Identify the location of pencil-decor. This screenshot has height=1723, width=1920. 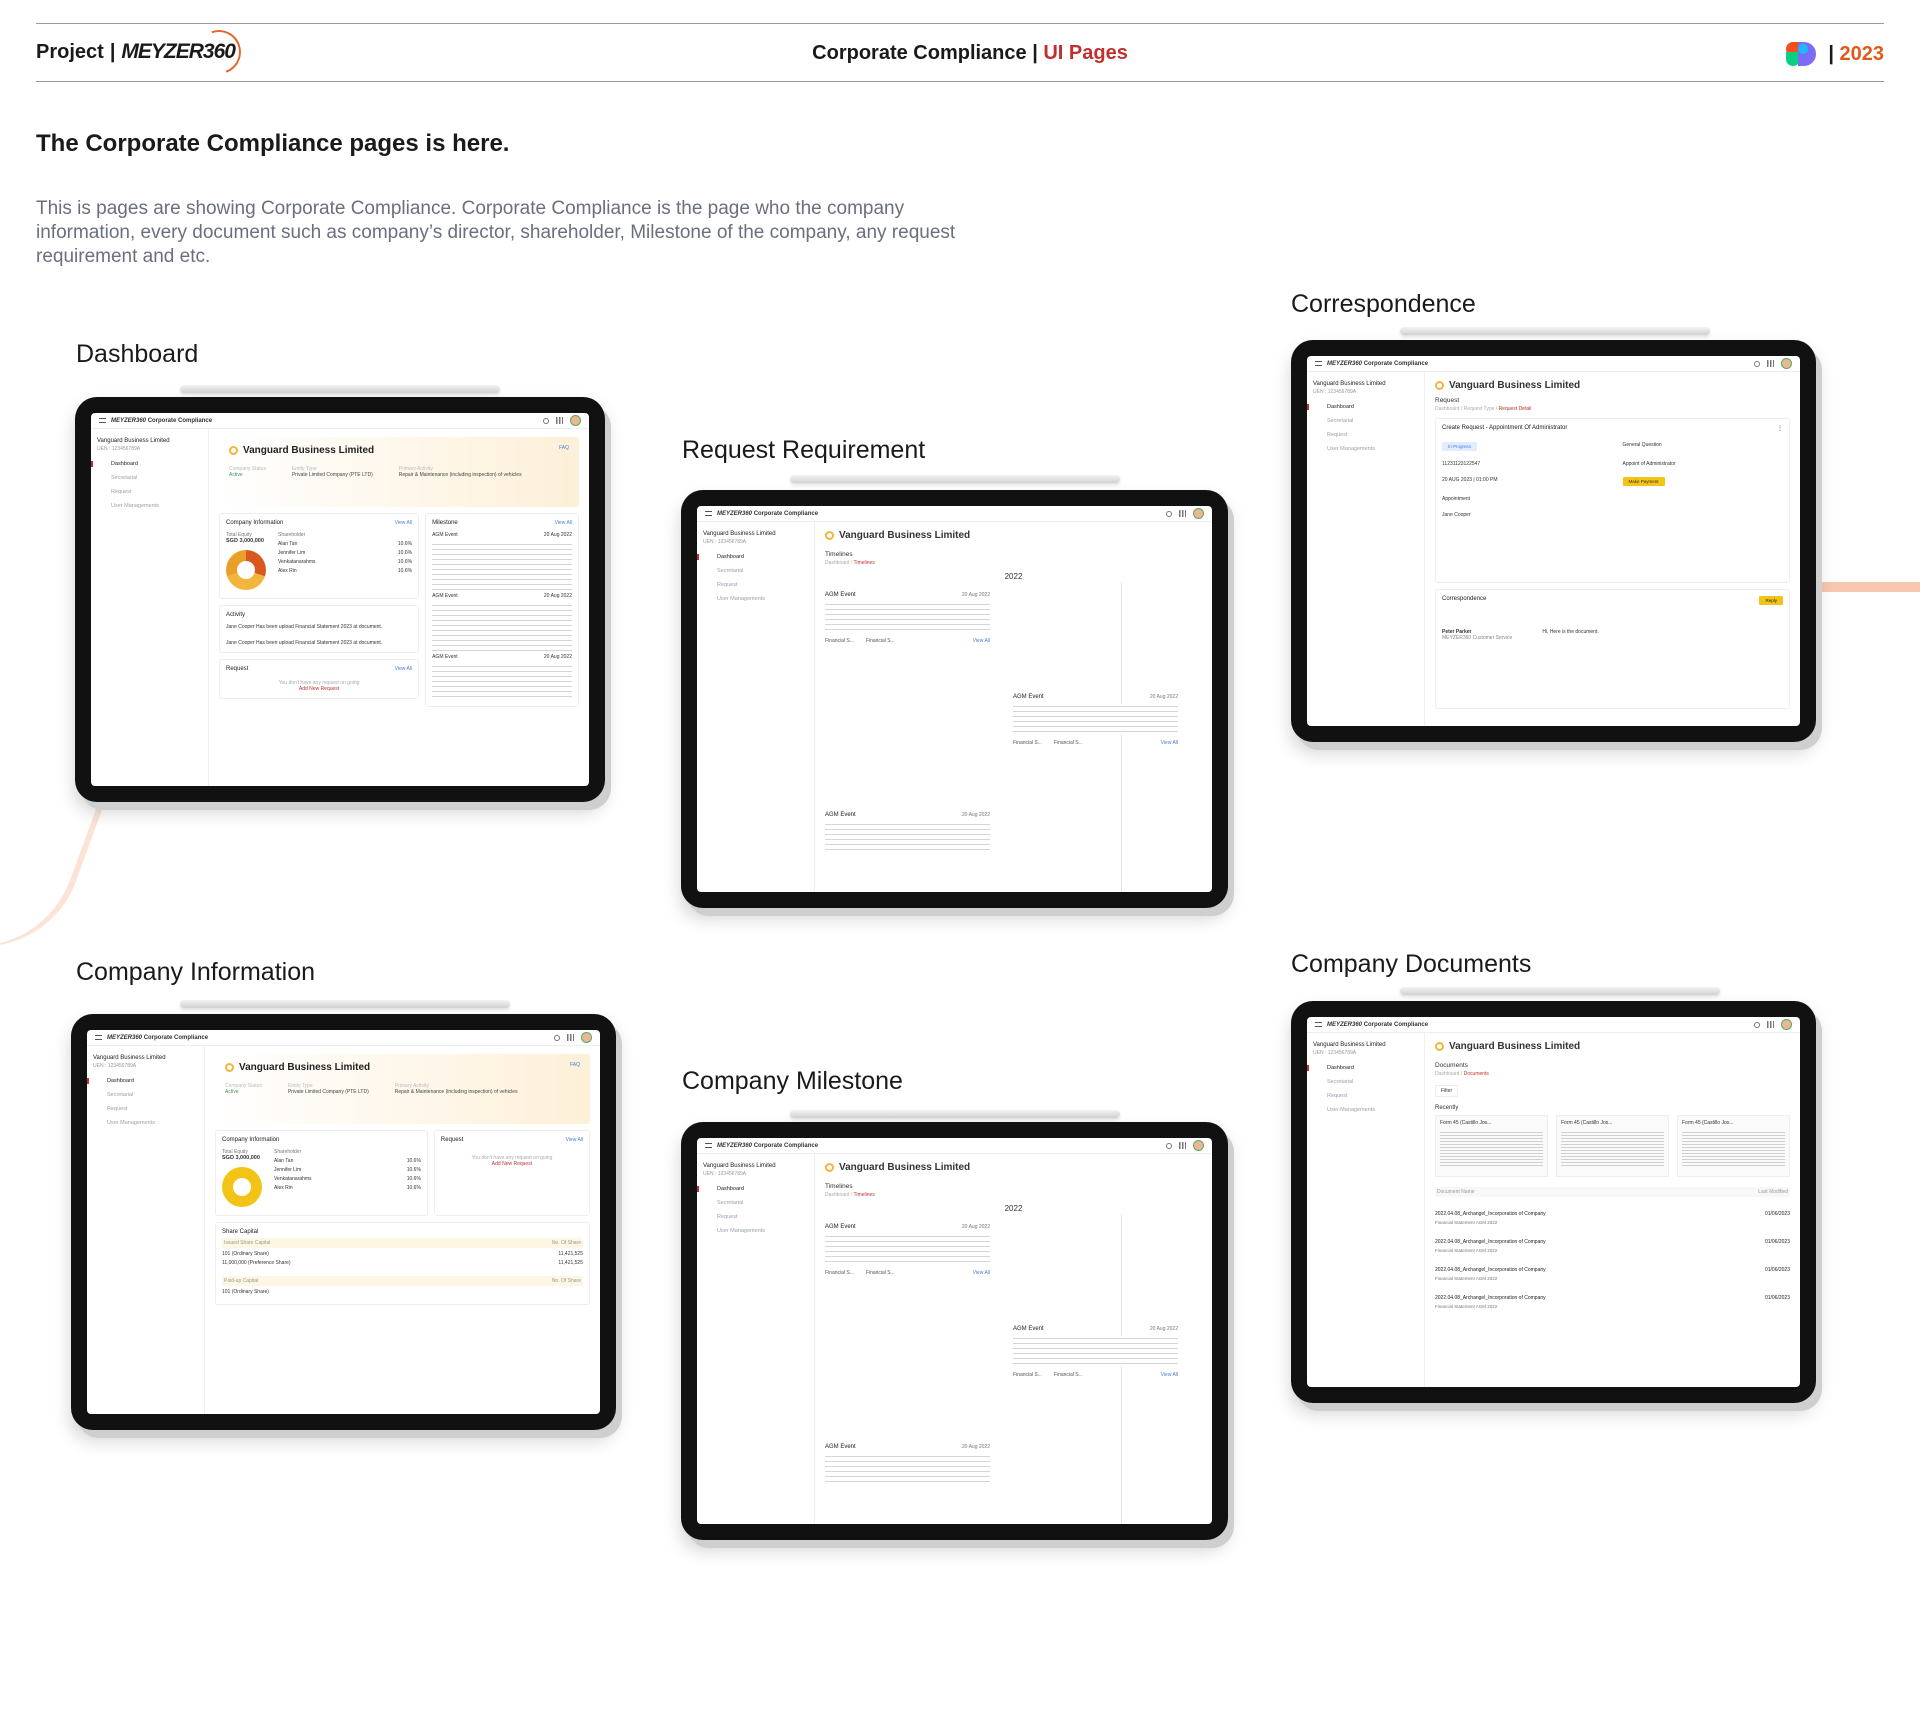
(345, 1004).